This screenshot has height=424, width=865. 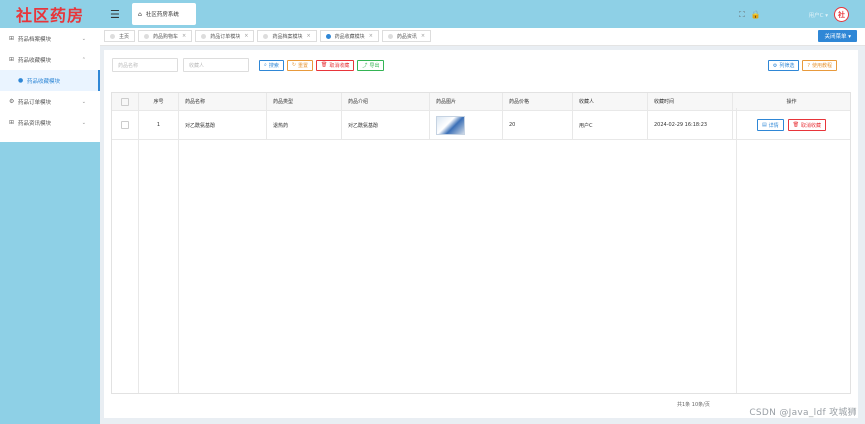 What do you see at coordinates (808, 65) in the screenshot?
I see `help-icon: ?` at bounding box center [808, 65].